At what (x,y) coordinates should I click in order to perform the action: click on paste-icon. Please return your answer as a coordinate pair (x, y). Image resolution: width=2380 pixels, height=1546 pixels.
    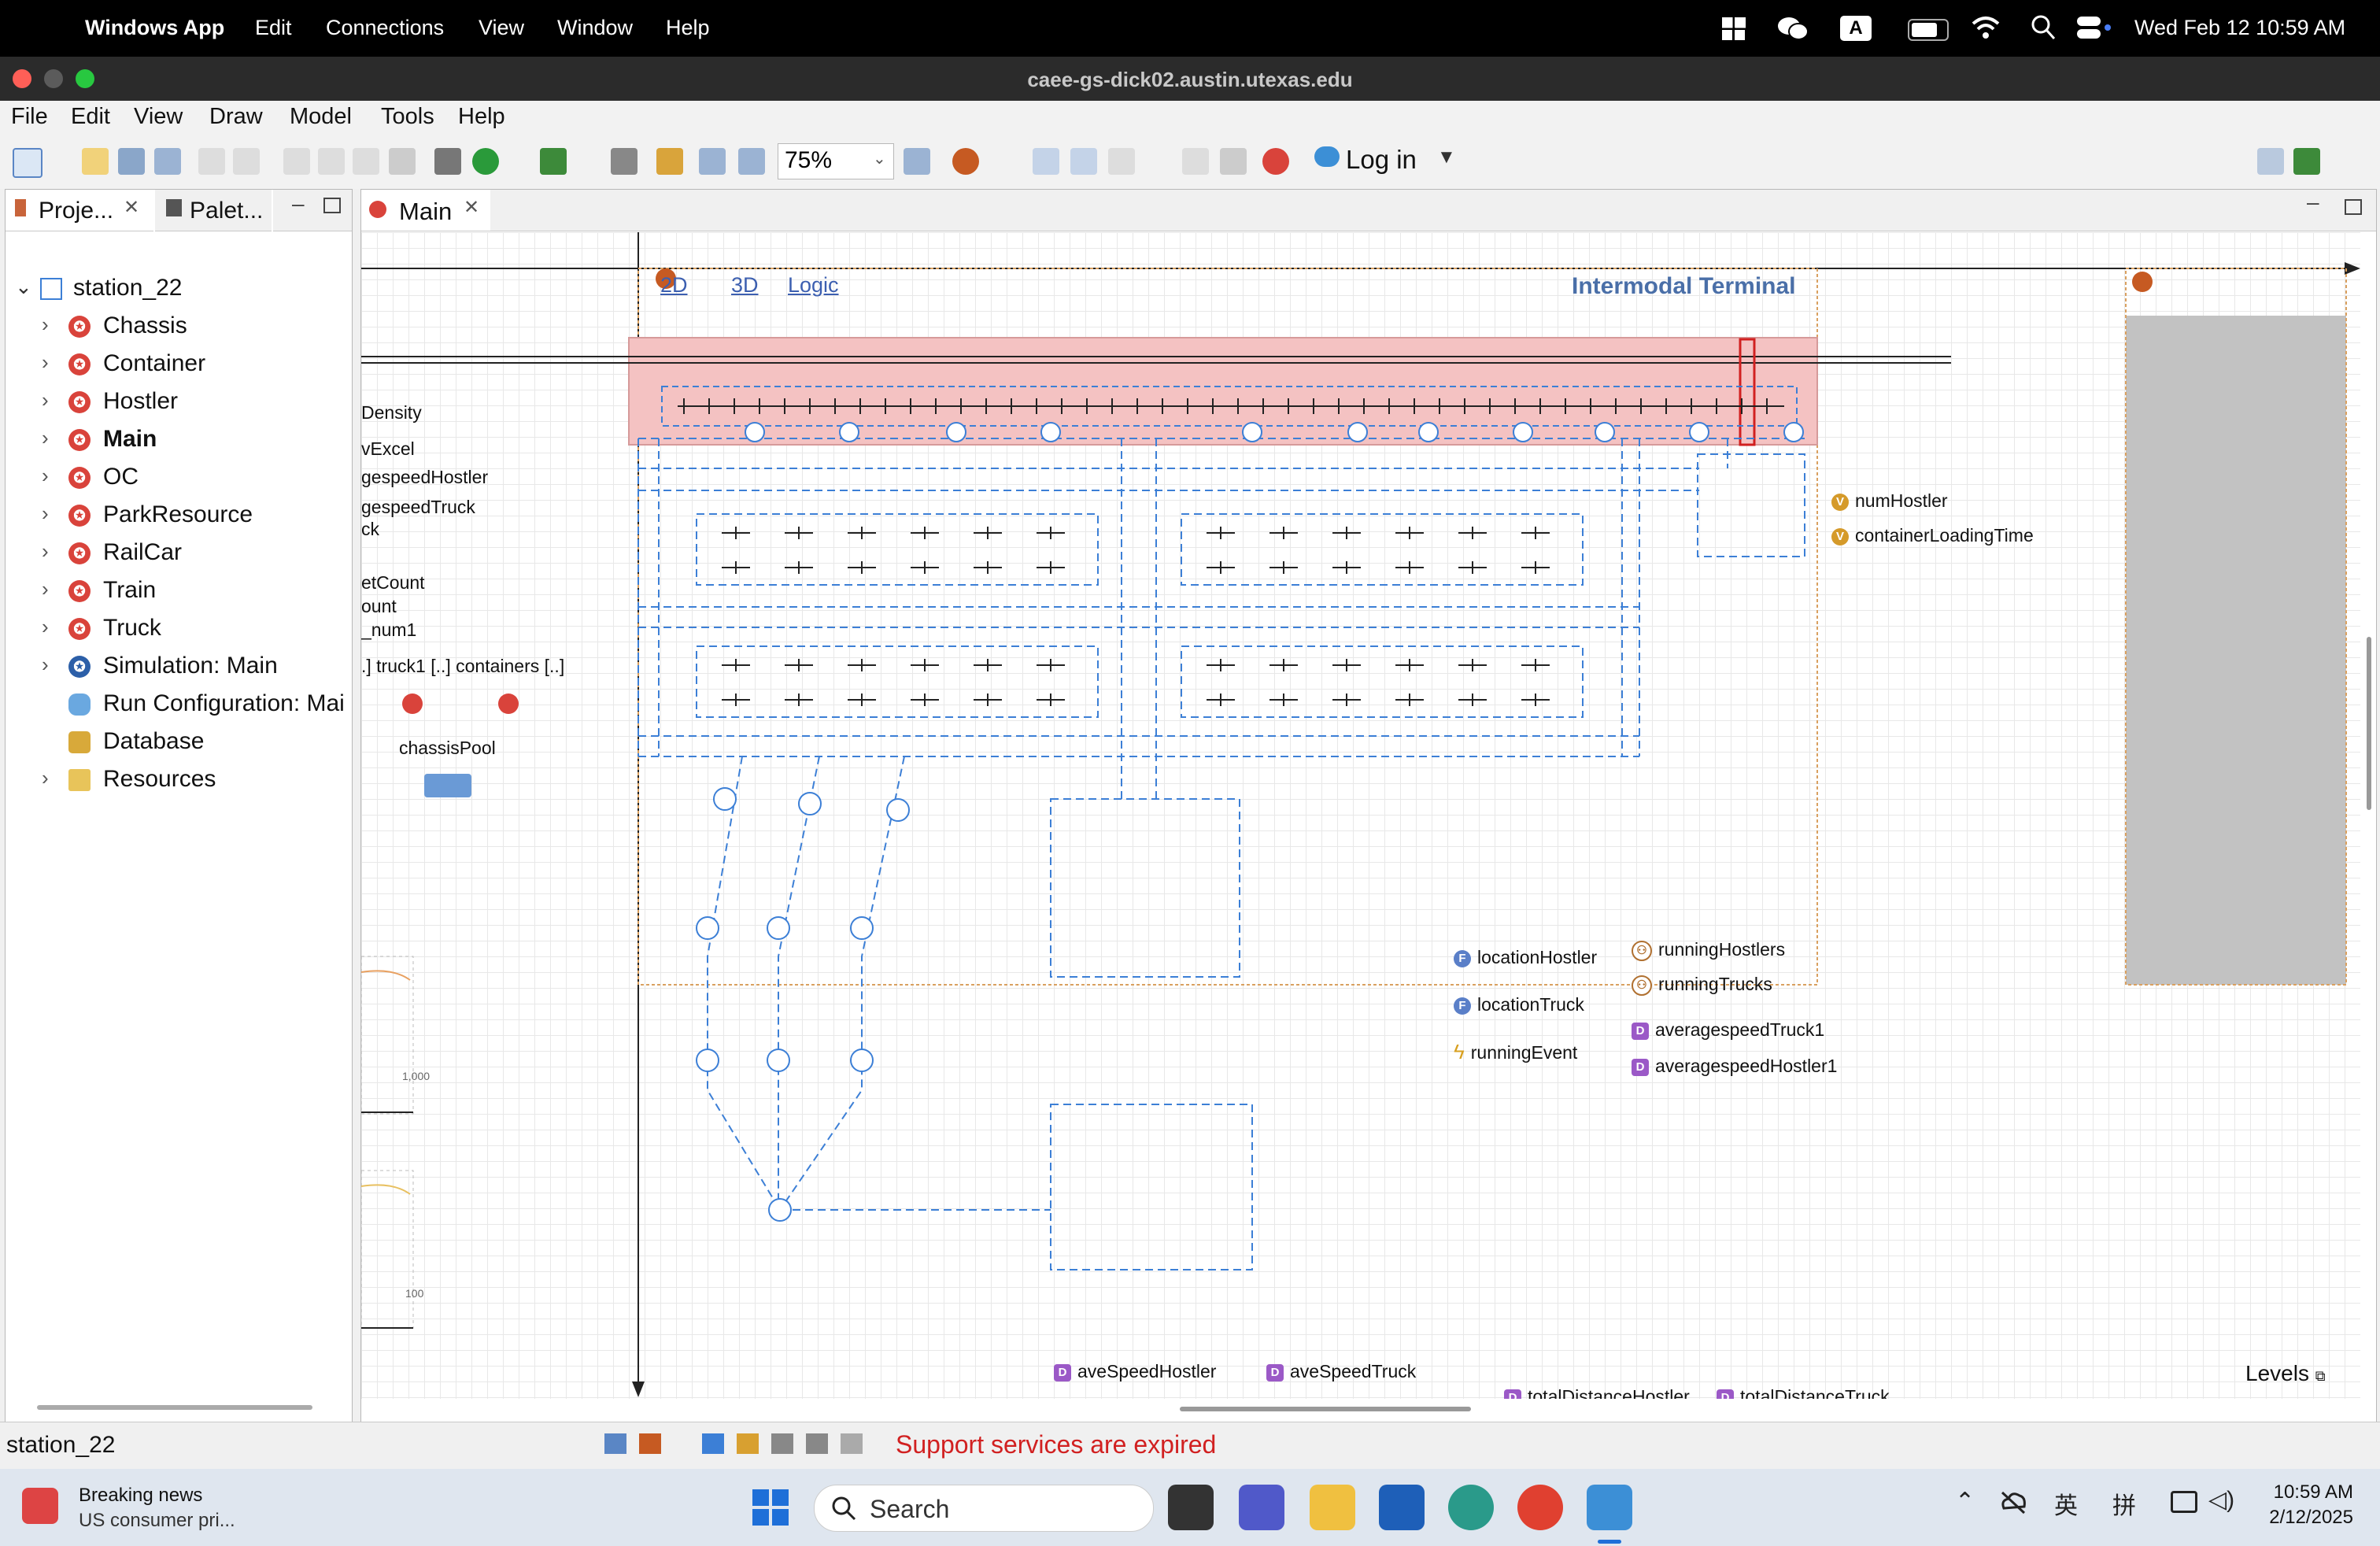
    Looking at the image, I should click on (366, 161).